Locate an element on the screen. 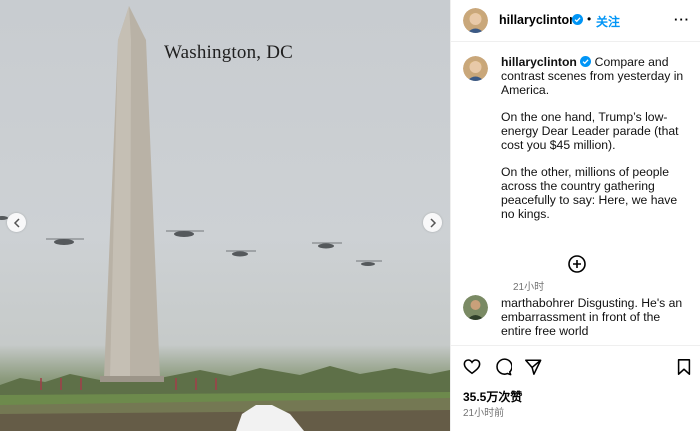  action-bar: 35.5万次赞 21小时前 is located at coordinates (575, 388).